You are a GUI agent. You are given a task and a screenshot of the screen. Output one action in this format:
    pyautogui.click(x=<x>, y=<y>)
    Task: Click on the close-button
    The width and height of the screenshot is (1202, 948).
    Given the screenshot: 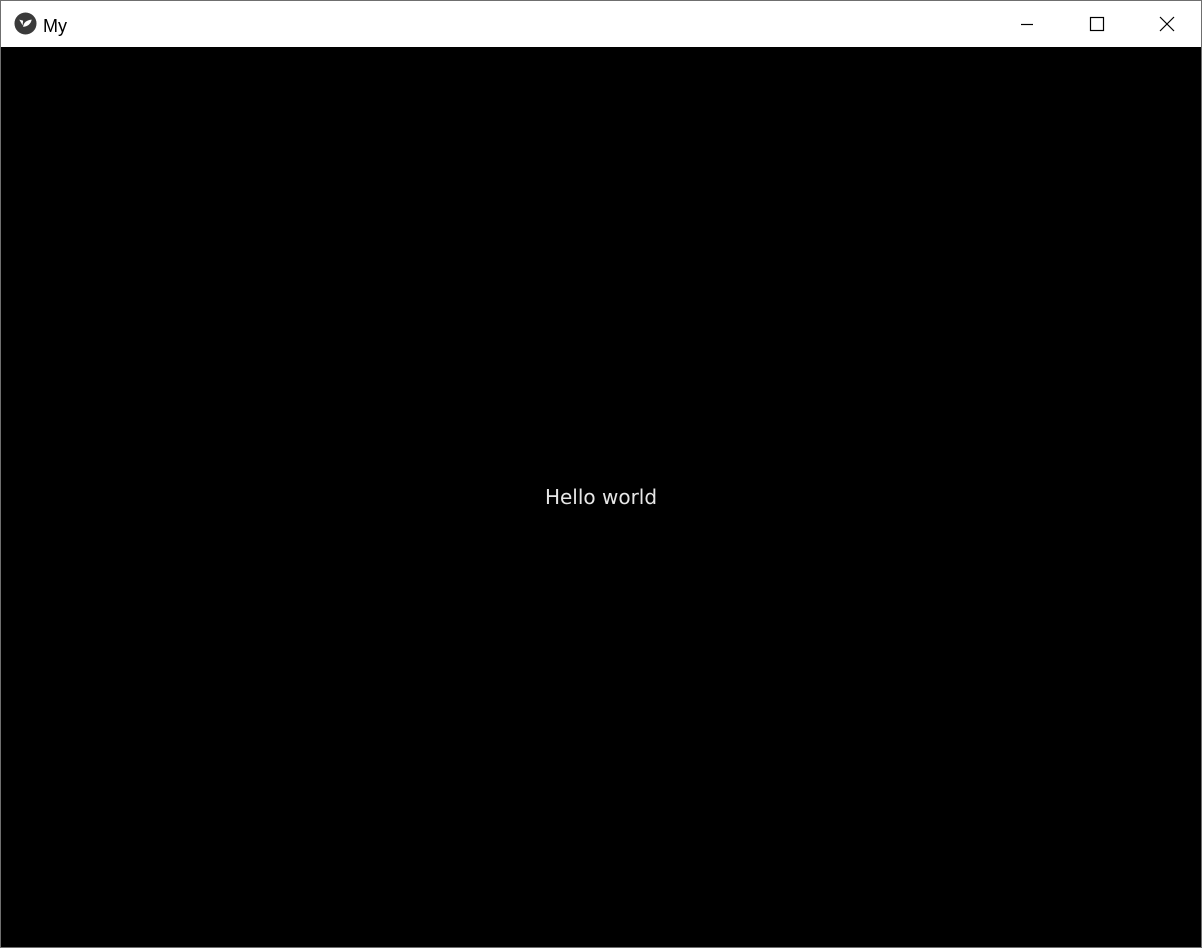 What is the action you would take?
    pyautogui.click(x=1166, y=24)
    